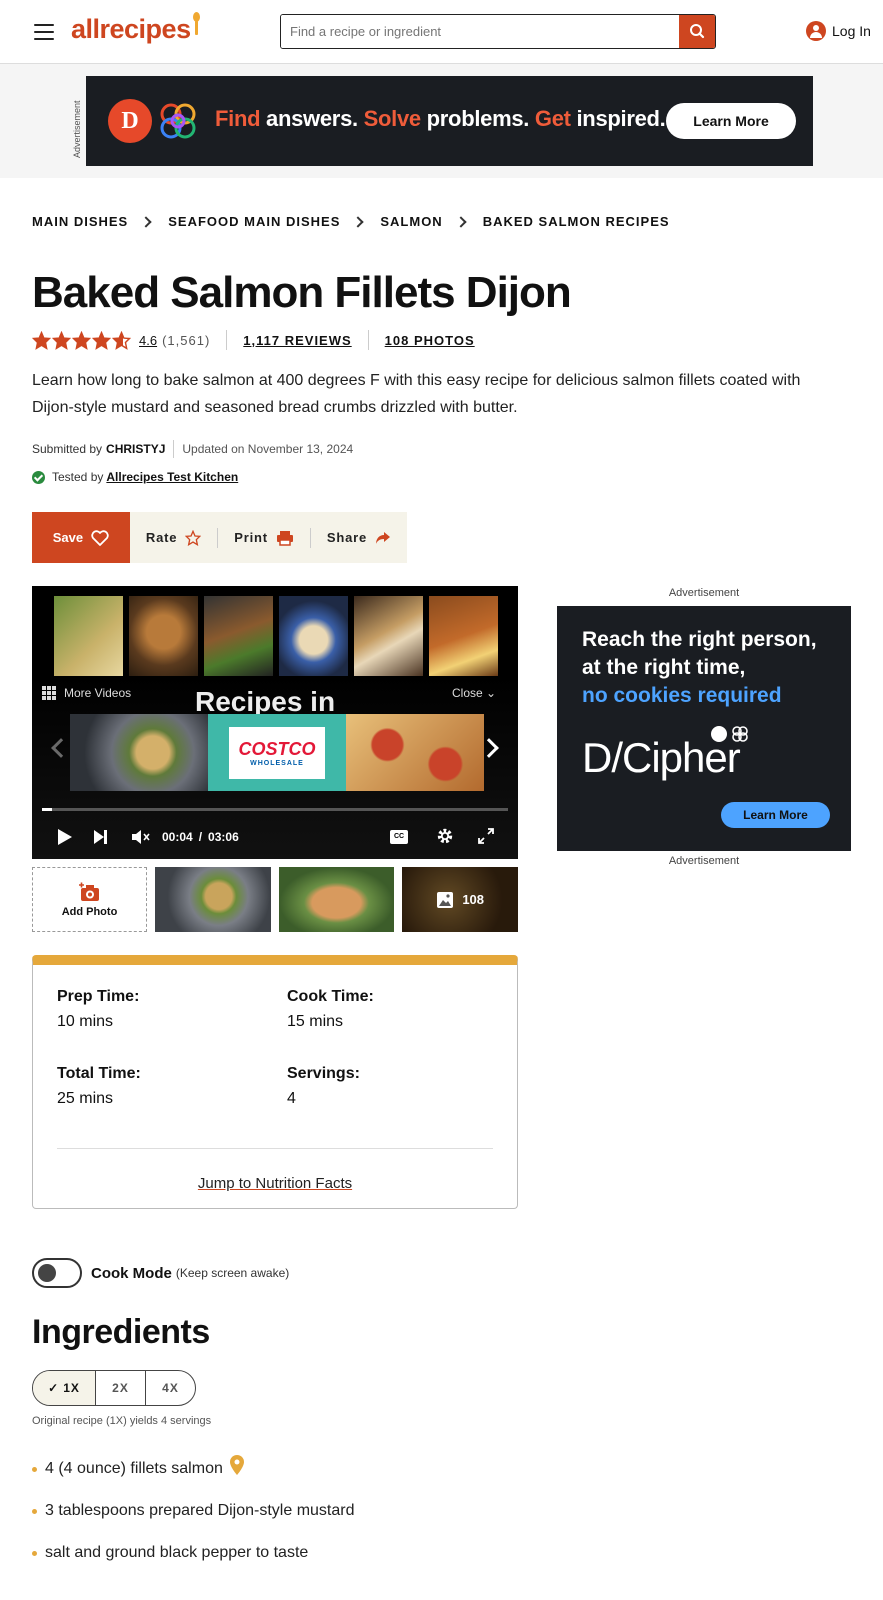 The height and width of the screenshot is (1600, 883). Describe the element at coordinates (135, 28) in the screenshot. I see `site-logo: allrecipes` at that location.